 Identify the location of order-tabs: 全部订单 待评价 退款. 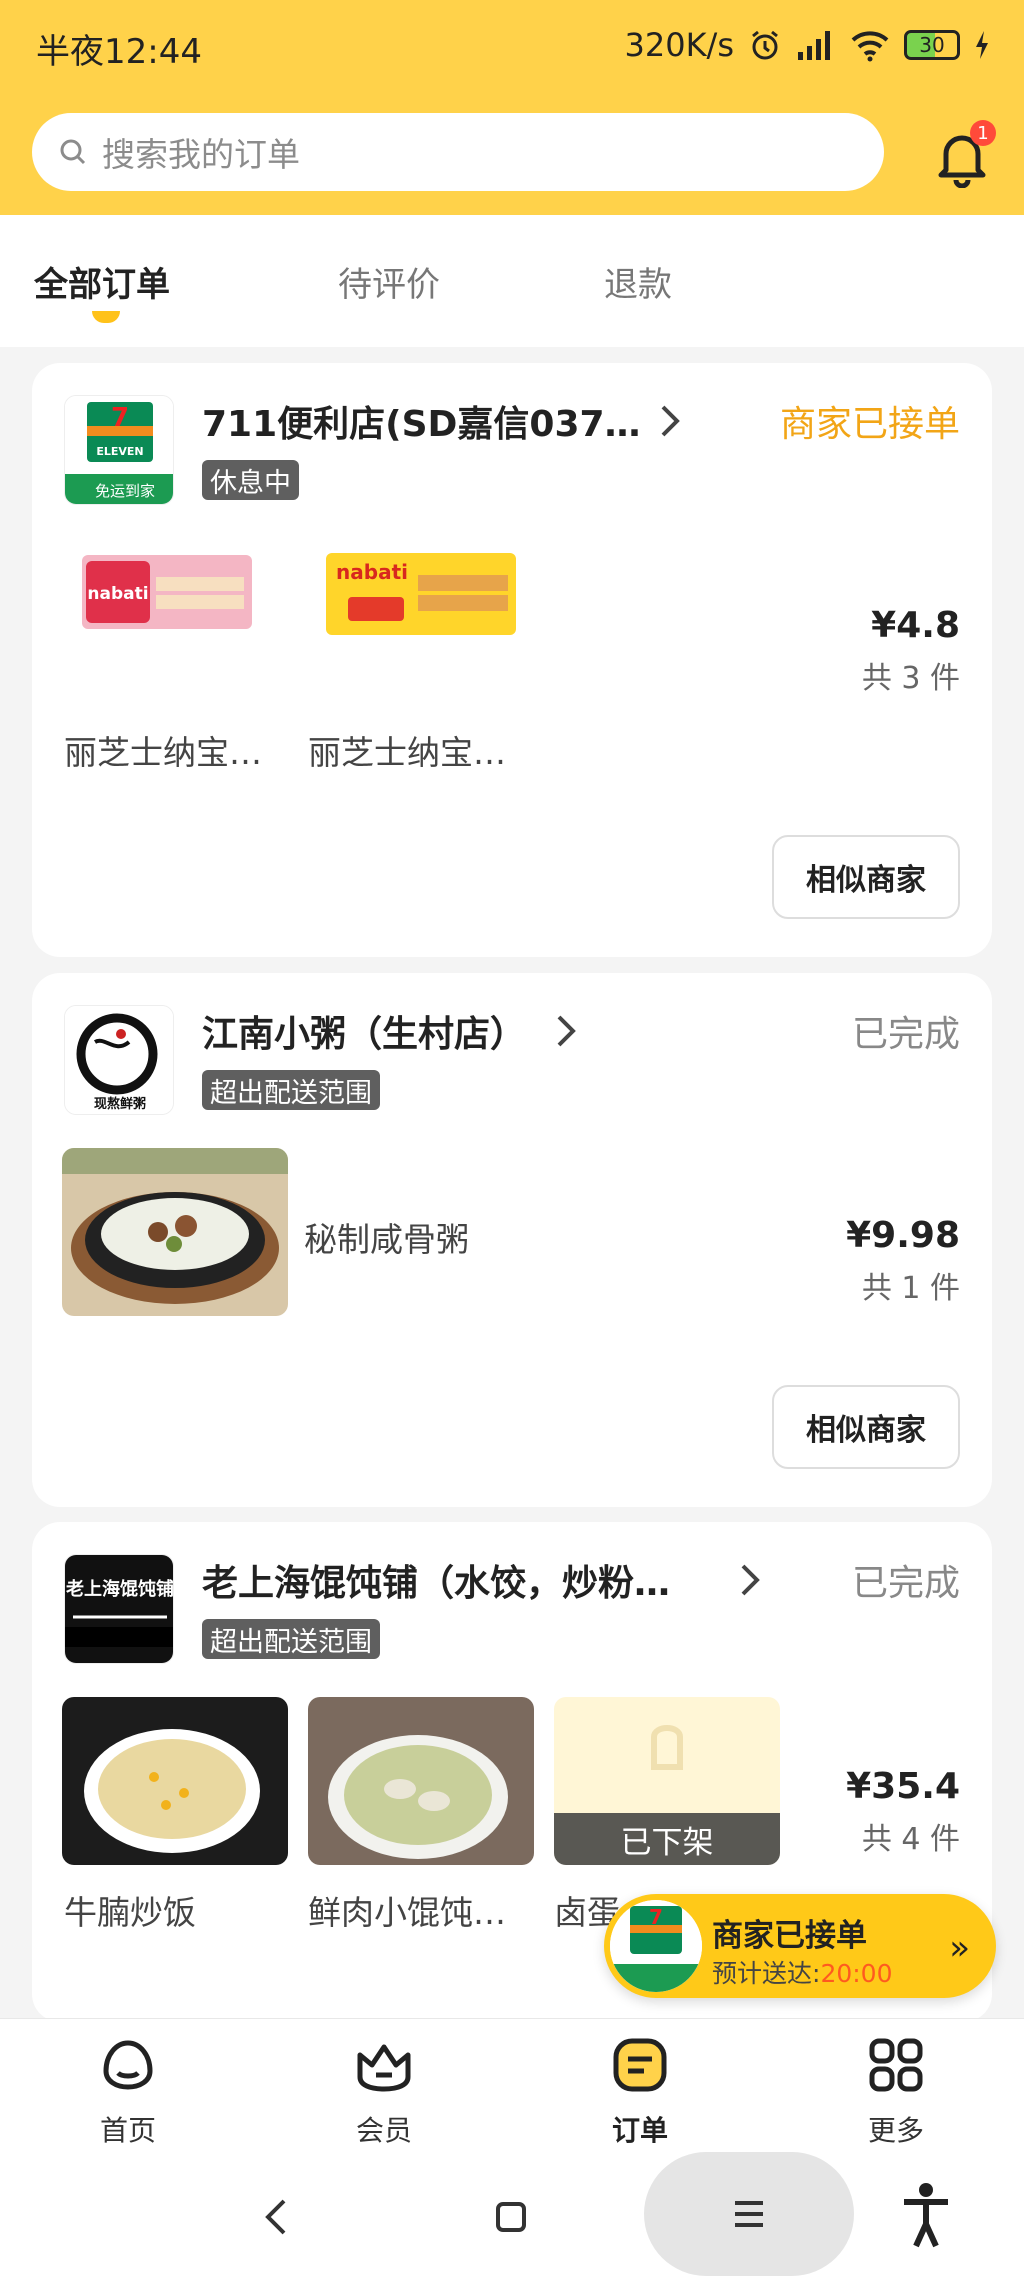
(512, 281).